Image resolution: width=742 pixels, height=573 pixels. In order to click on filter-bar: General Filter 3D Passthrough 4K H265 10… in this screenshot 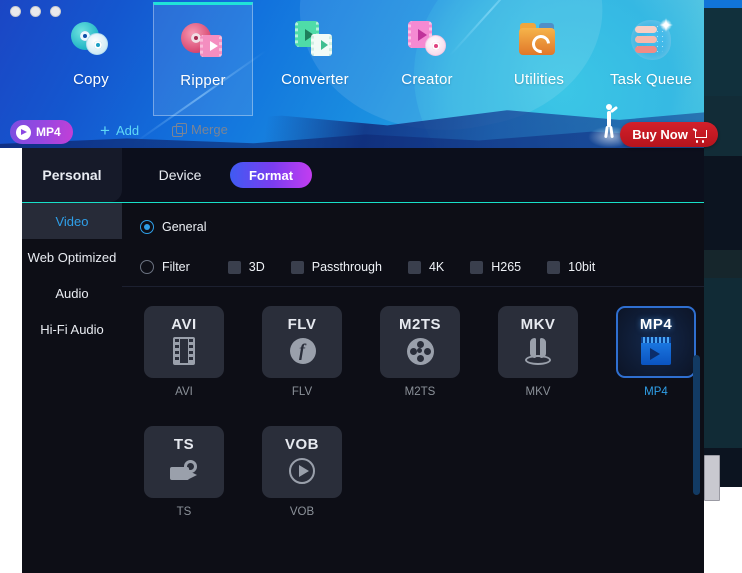, I will do `click(413, 245)`.